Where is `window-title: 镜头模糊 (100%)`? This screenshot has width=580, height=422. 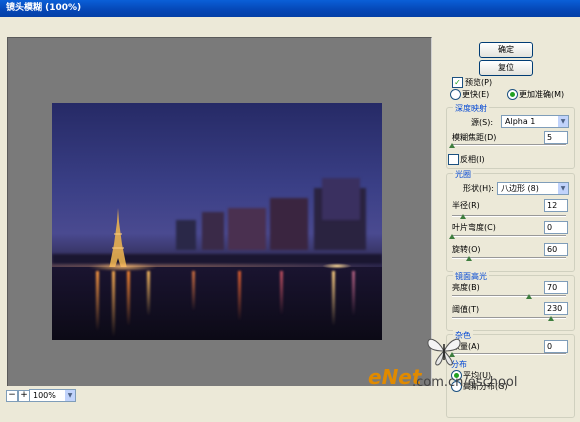
window-title: 镜头模糊 (100%) is located at coordinates (44, 8).